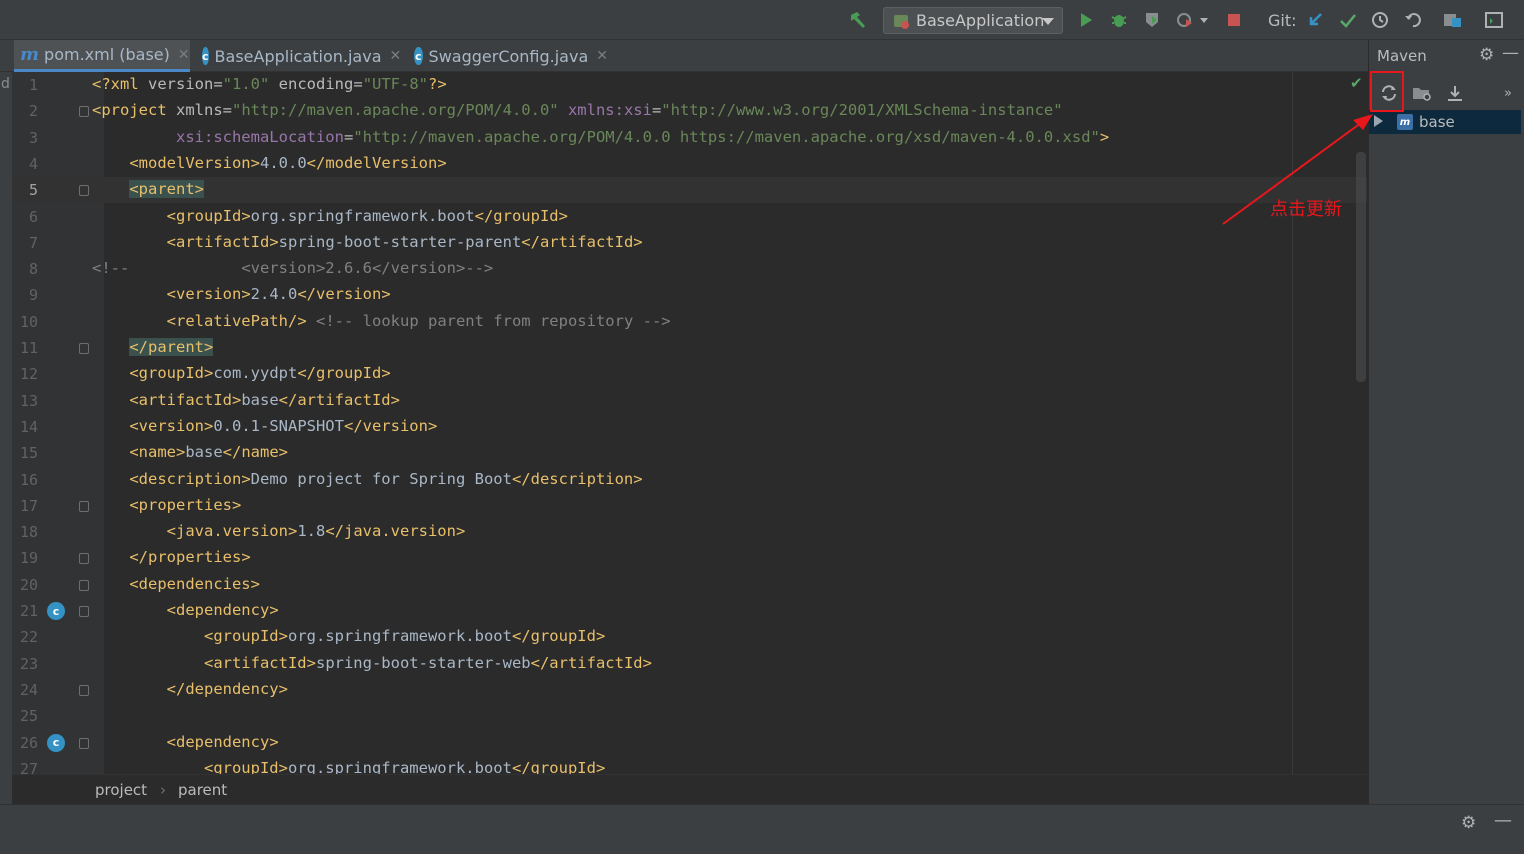 This screenshot has width=1524, height=854. What do you see at coordinates (1086, 20) in the screenshot?
I see `run-icon` at bounding box center [1086, 20].